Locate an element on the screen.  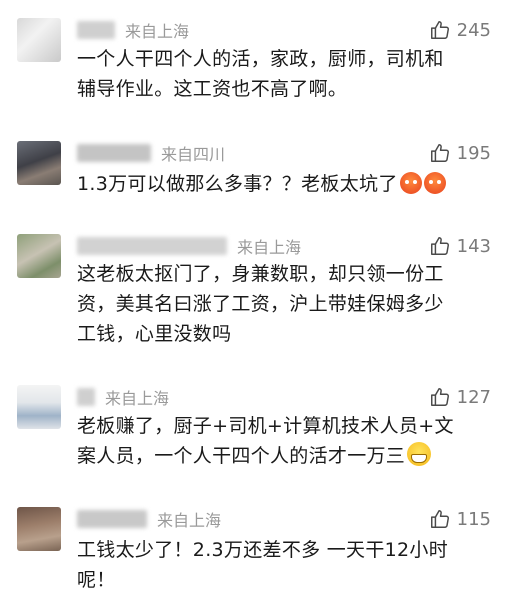
comment-text-line: 资，美其名曰涨了工资，沪上带娃保姆多少 is located at coordinates (260, 304).